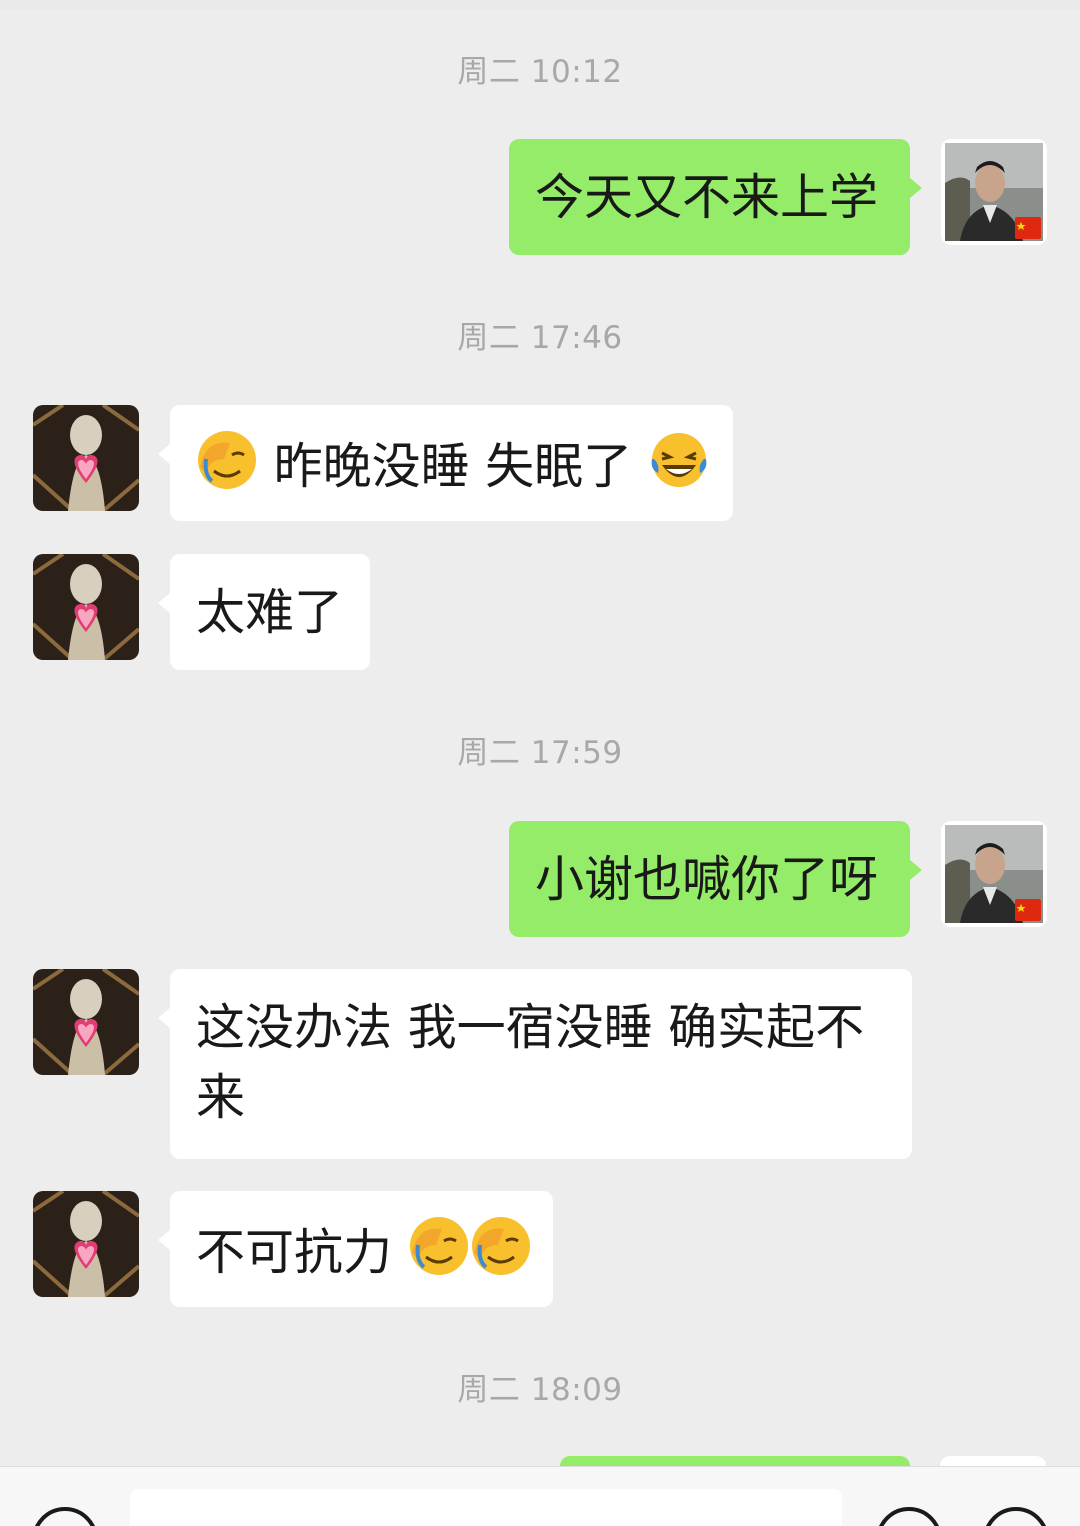  Describe the element at coordinates (540, 72) in the screenshot. I see `timestamp: 周二 10:12` at that location.